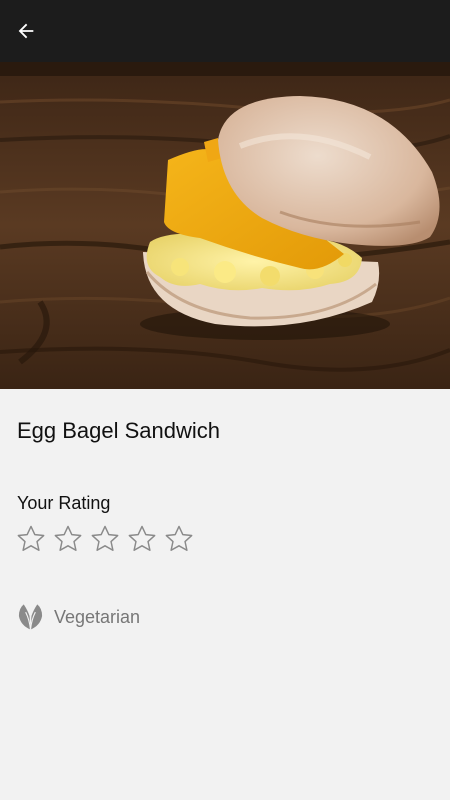  I want to click on arrow-left-icon, so click(26, 31).